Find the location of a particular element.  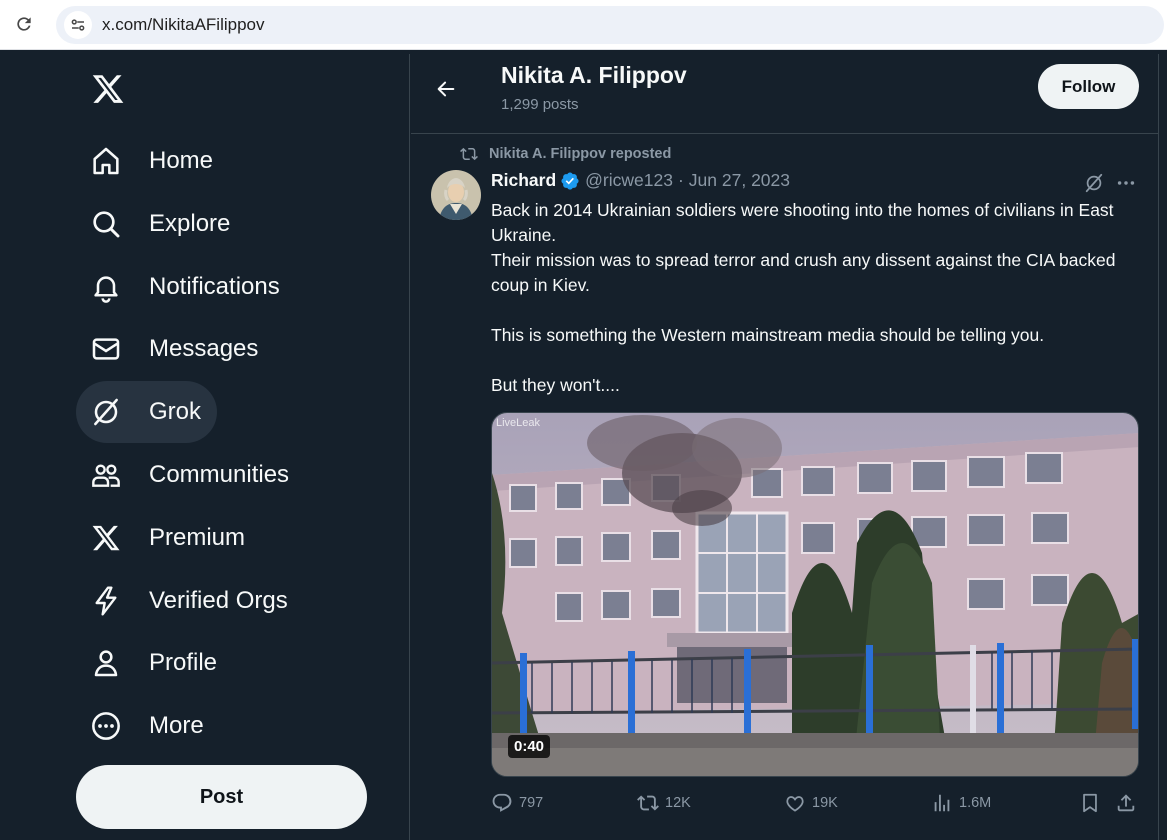

like-button: 19K is located at coordinates (811, 803).